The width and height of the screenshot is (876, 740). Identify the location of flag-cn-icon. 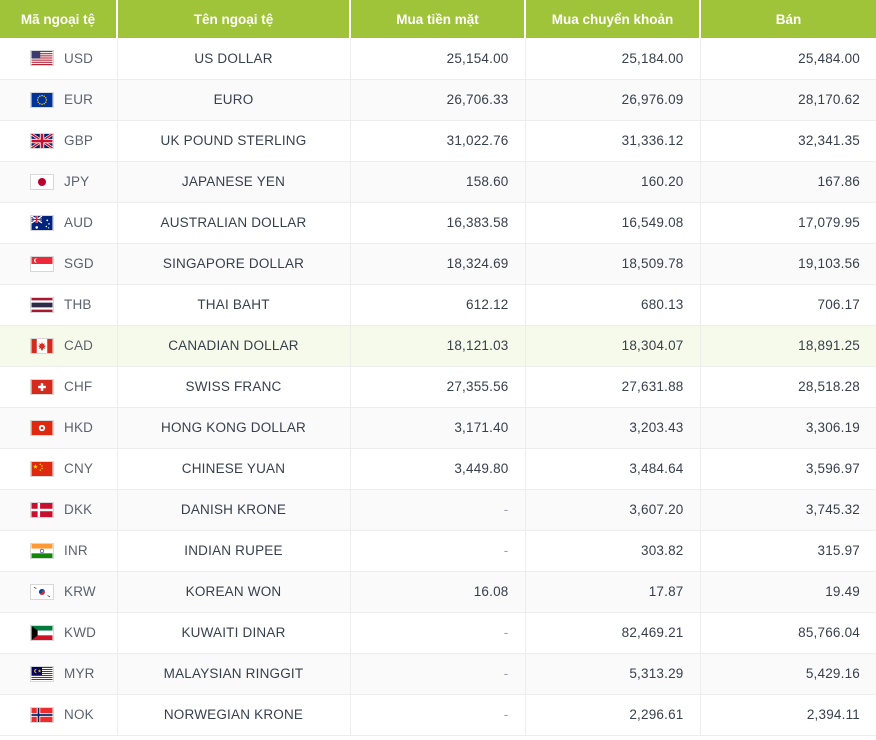
(42, 468).